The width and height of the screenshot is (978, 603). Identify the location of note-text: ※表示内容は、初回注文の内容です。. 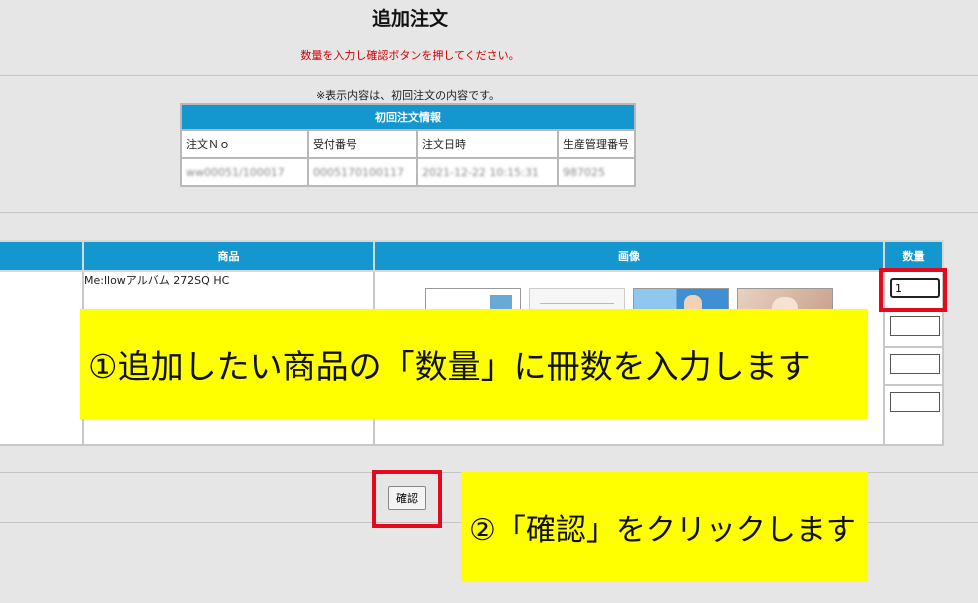
(408, 95).